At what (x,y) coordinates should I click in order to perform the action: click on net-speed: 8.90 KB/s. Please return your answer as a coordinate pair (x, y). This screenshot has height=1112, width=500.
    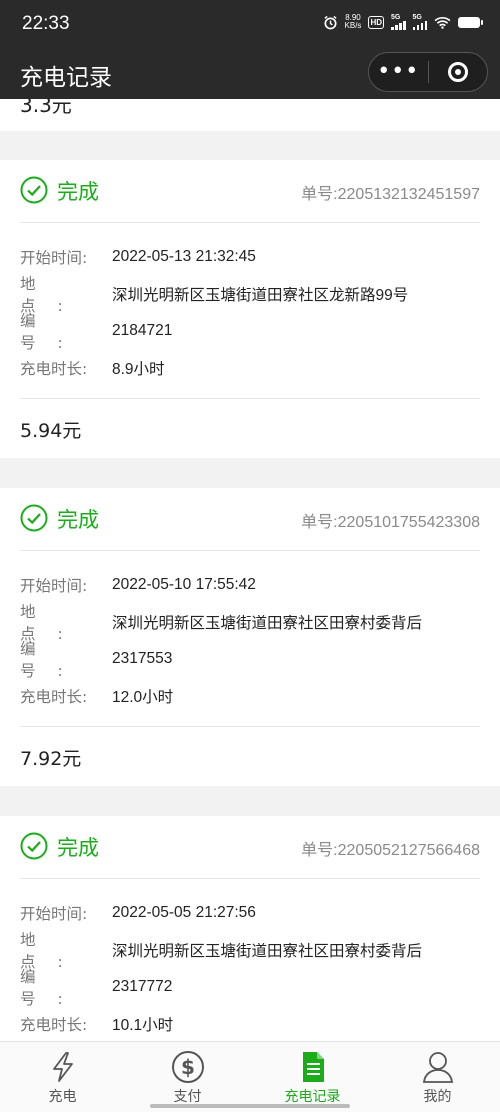
    Looking at the image, I should click on (353, 21).